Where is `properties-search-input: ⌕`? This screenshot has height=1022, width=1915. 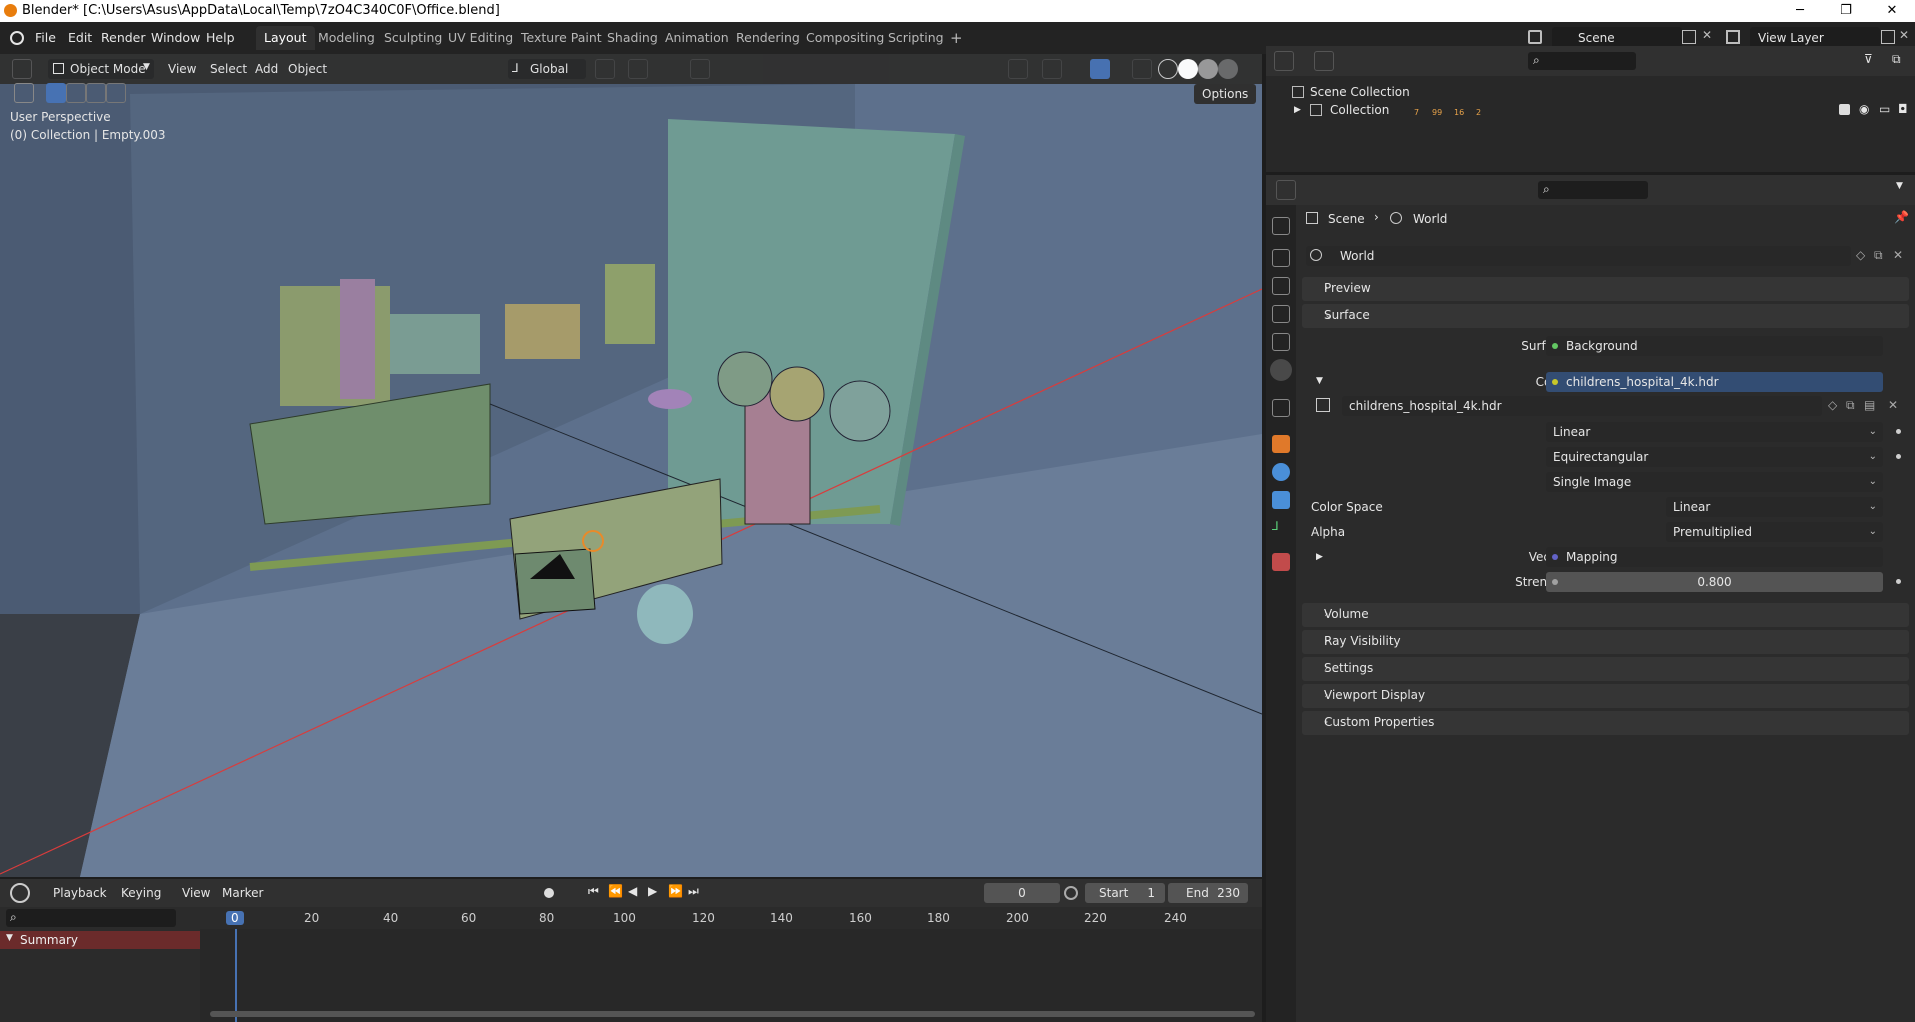
properties-search-input: ⌕ is located at coordinates (1593, 190).